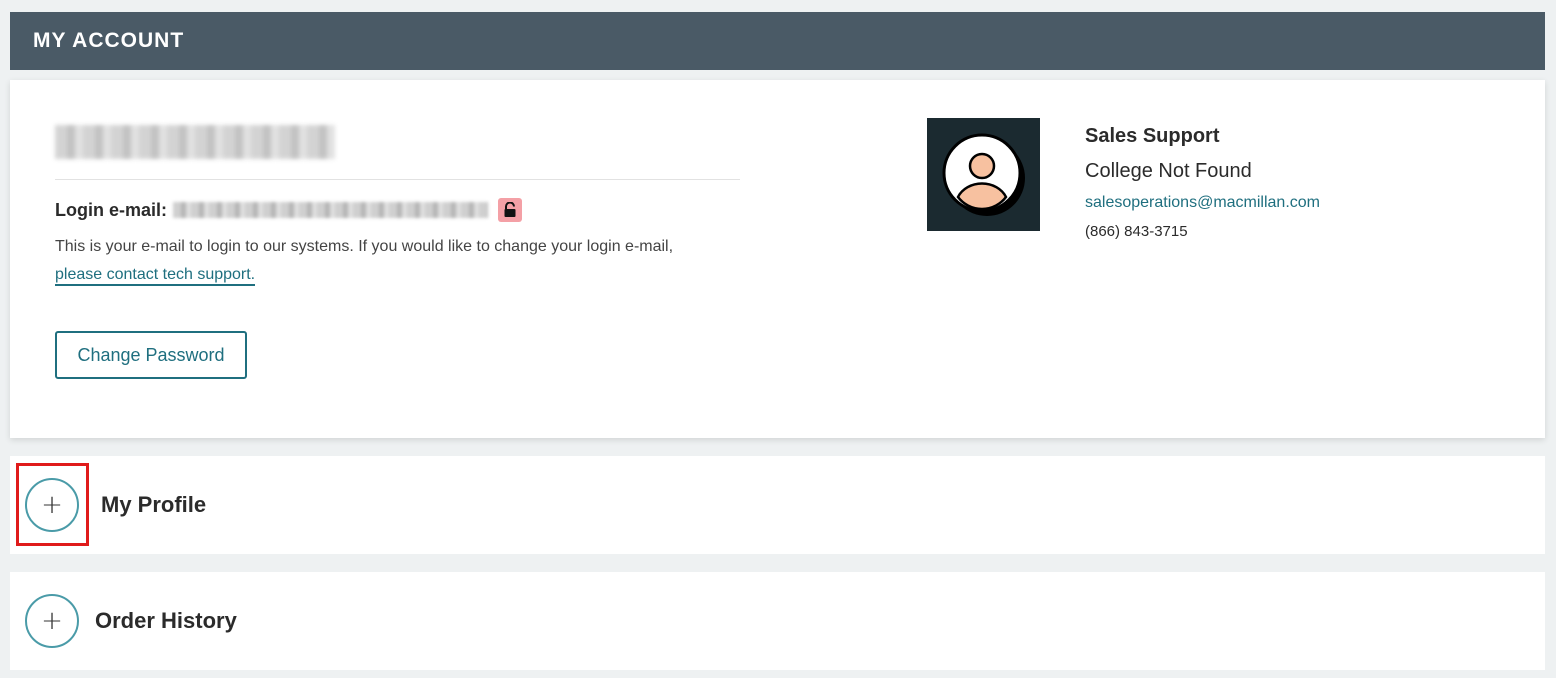 Image resolution: width=1556 pixels, height=678 pixels. I want to click on divider, so click(397, 179).